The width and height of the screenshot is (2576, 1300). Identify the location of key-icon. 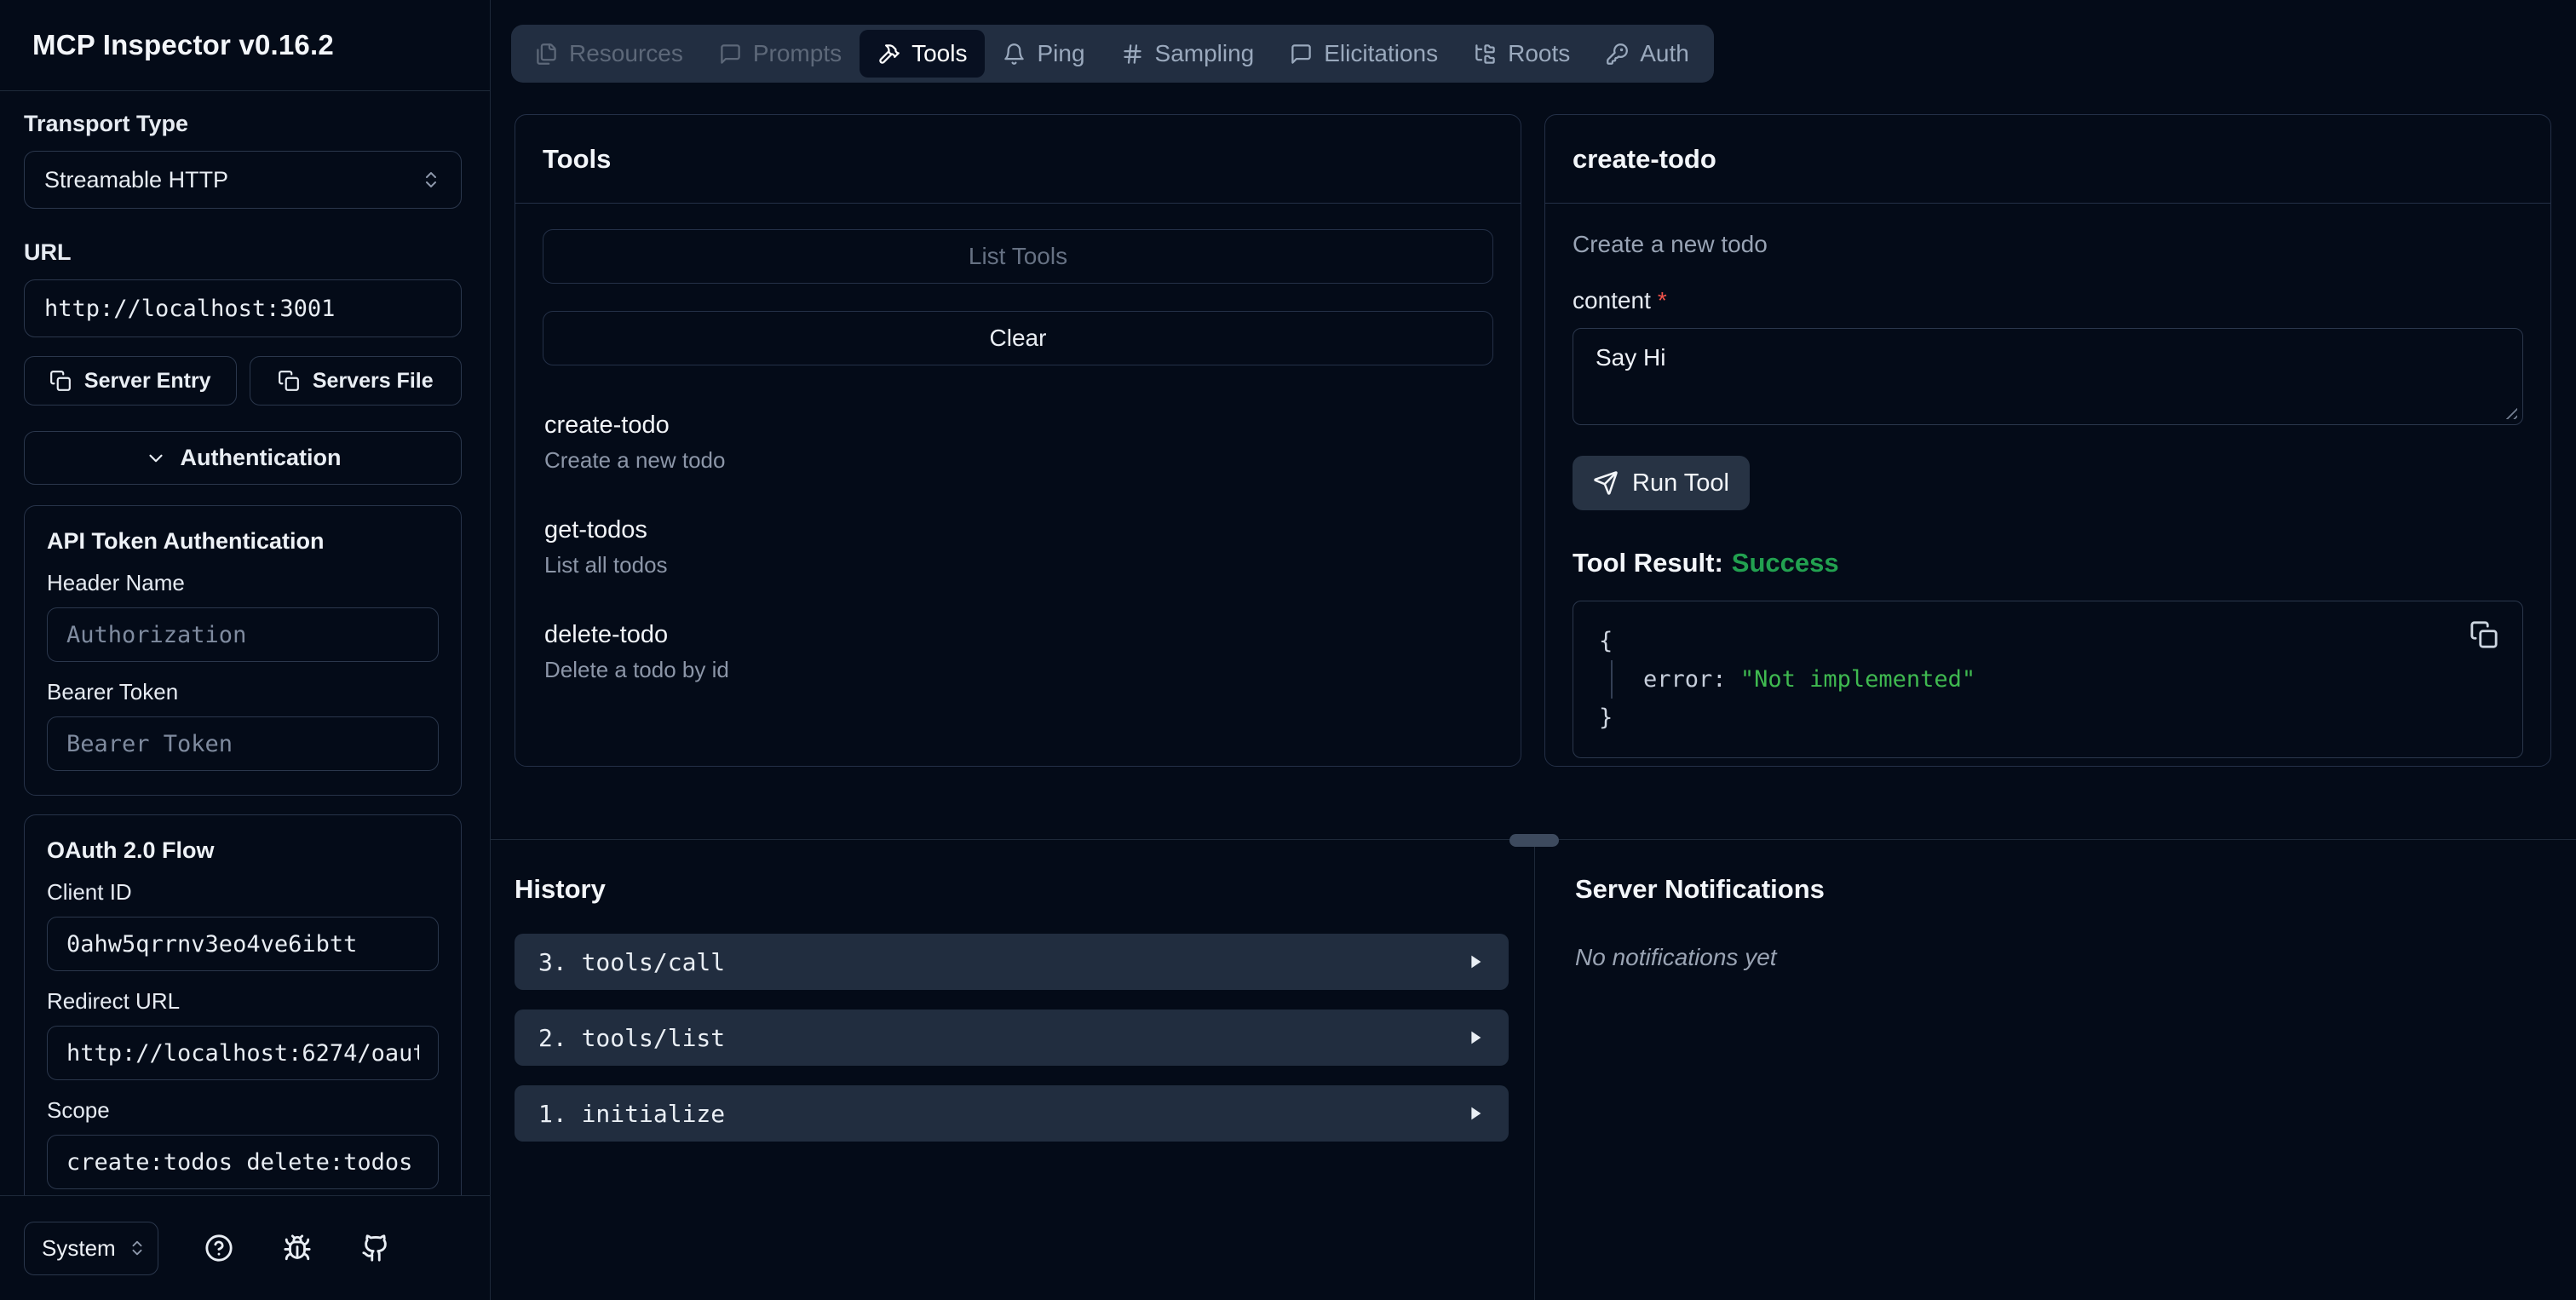
(1618, 54).